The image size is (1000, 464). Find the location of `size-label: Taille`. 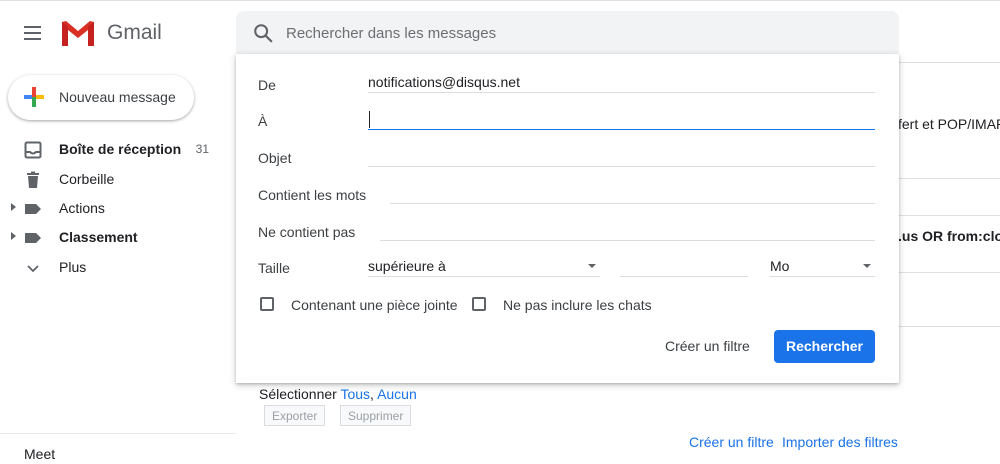

size-label: Taille is located at coordinates (274, 268).